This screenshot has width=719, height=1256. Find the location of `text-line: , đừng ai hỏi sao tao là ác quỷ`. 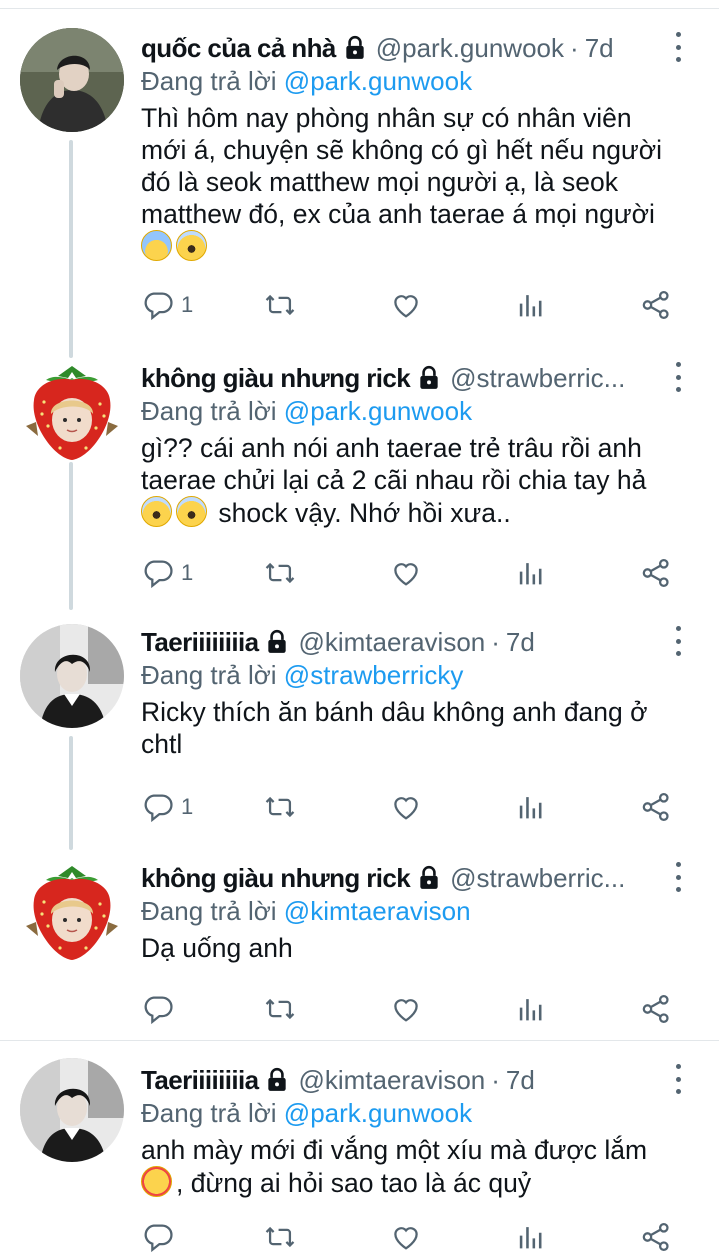

text-line: , đừng ai hỏi sao tao là ác quỷ is located at coordinates (354, 1183).